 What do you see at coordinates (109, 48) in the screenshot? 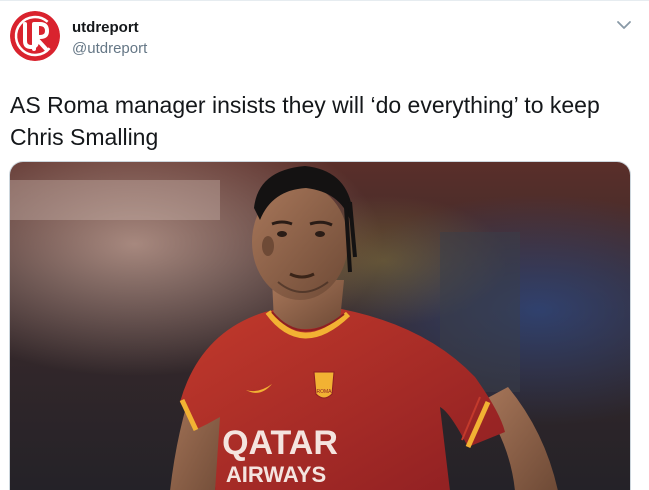
I see `author-handle: @utdreport` at bounding box center [109, 48].